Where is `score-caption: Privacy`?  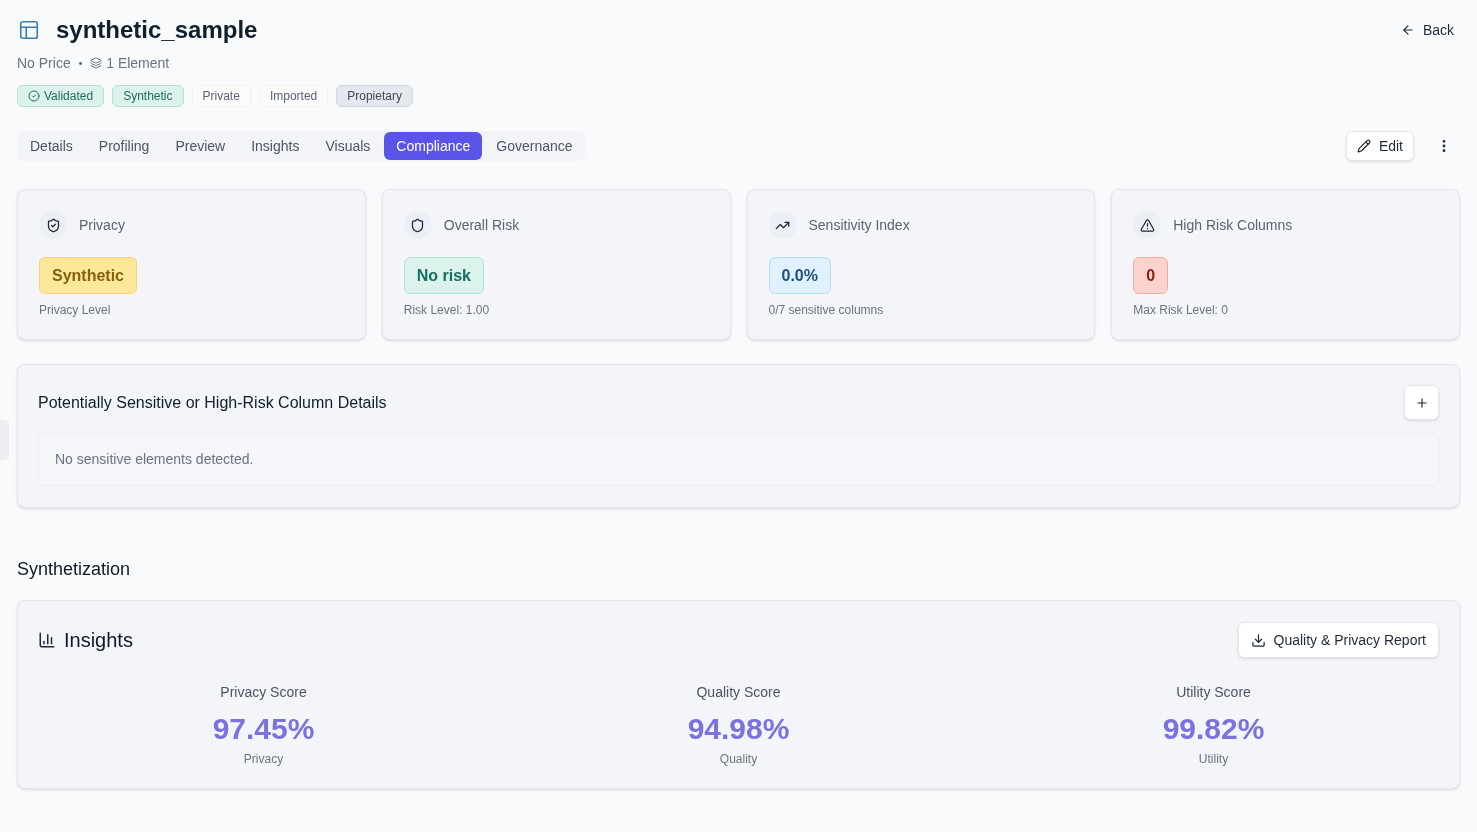 score-caption: Privacy is located at coordinates (263, 759).